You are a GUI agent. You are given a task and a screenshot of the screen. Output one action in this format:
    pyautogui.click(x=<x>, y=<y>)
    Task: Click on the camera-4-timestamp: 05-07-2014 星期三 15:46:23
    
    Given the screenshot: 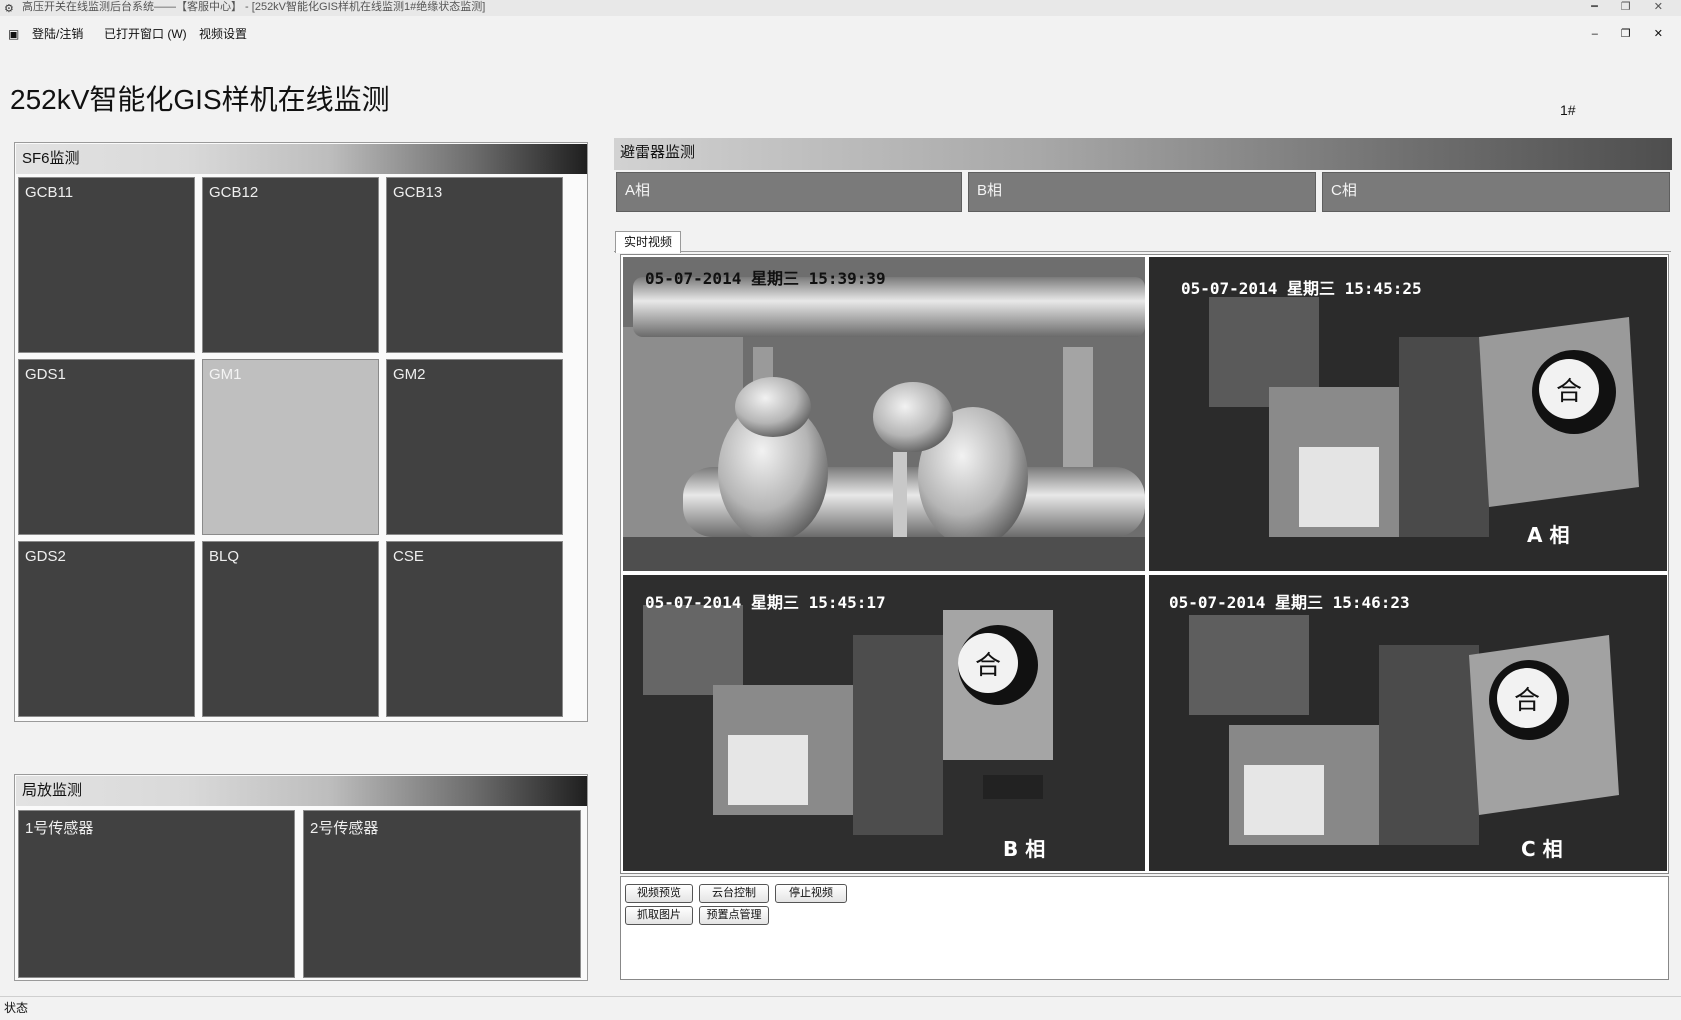 What is the action you would take?
    pyautogui.click(x=1289, y=602)
    